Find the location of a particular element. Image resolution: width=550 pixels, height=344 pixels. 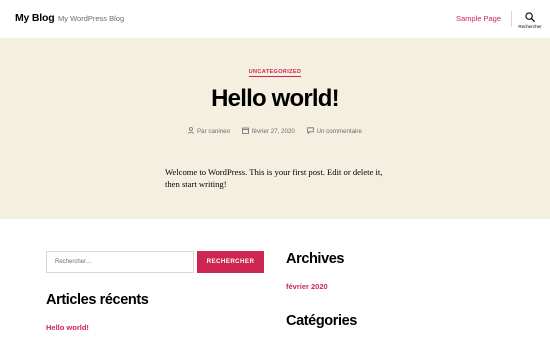

post-date-label: février 27, 2020 is located at coordinates (273, 131).